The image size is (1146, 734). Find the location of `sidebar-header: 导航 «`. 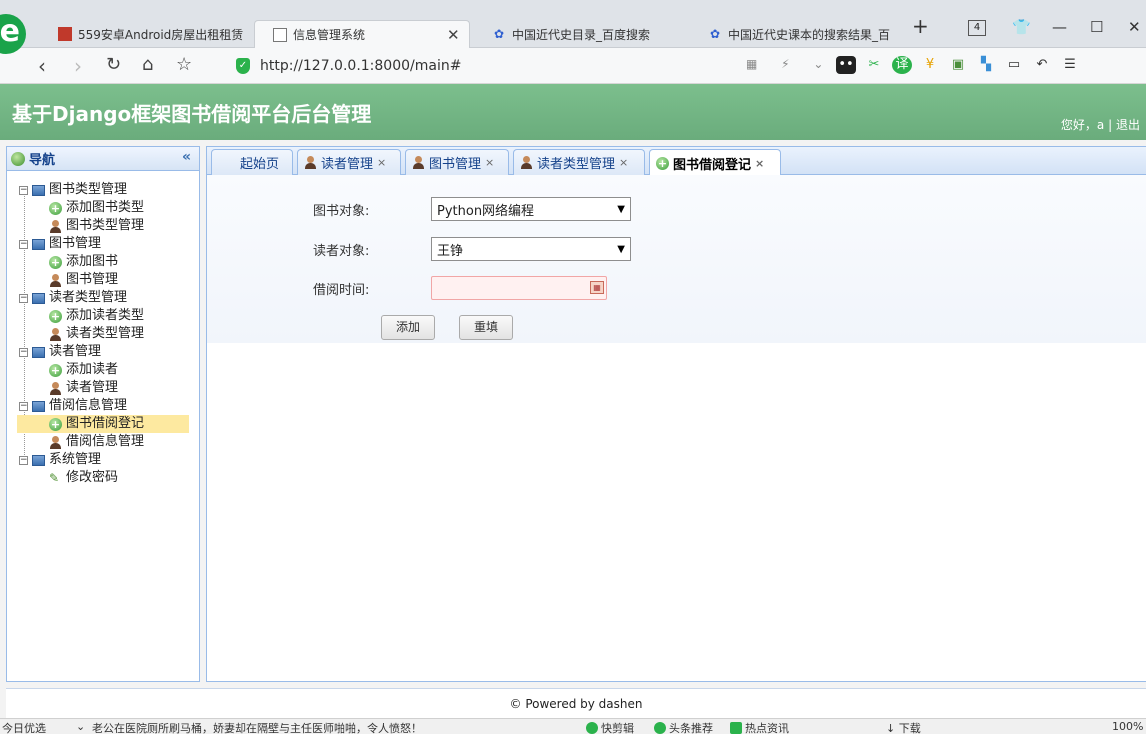

sidebar-header: 导航 « is located at coordinates (103, 159).